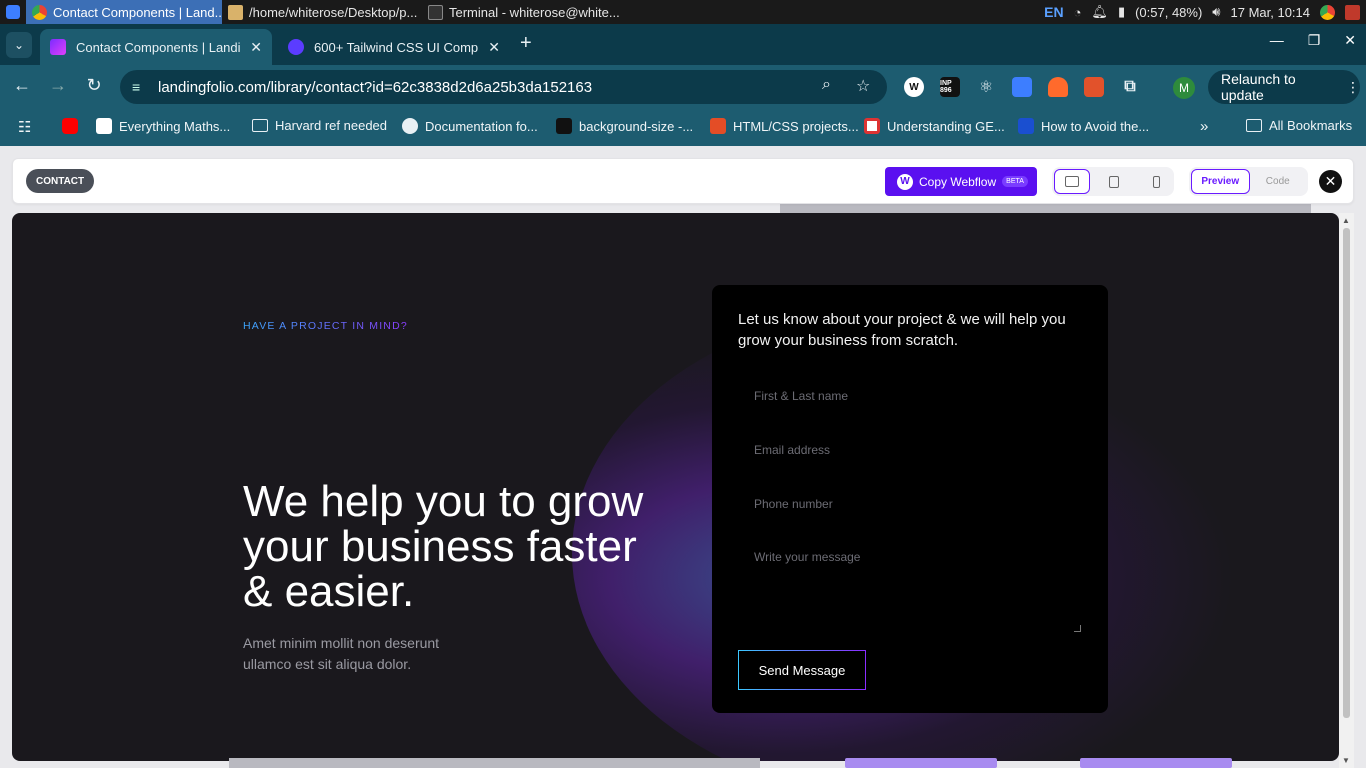 Image resolution: width=1366 pixels, height=768 pixels. Describe the element at coordinates (1311, 125) in the screenshot. I see `bookmark-label: All Bookmarks` at that location.